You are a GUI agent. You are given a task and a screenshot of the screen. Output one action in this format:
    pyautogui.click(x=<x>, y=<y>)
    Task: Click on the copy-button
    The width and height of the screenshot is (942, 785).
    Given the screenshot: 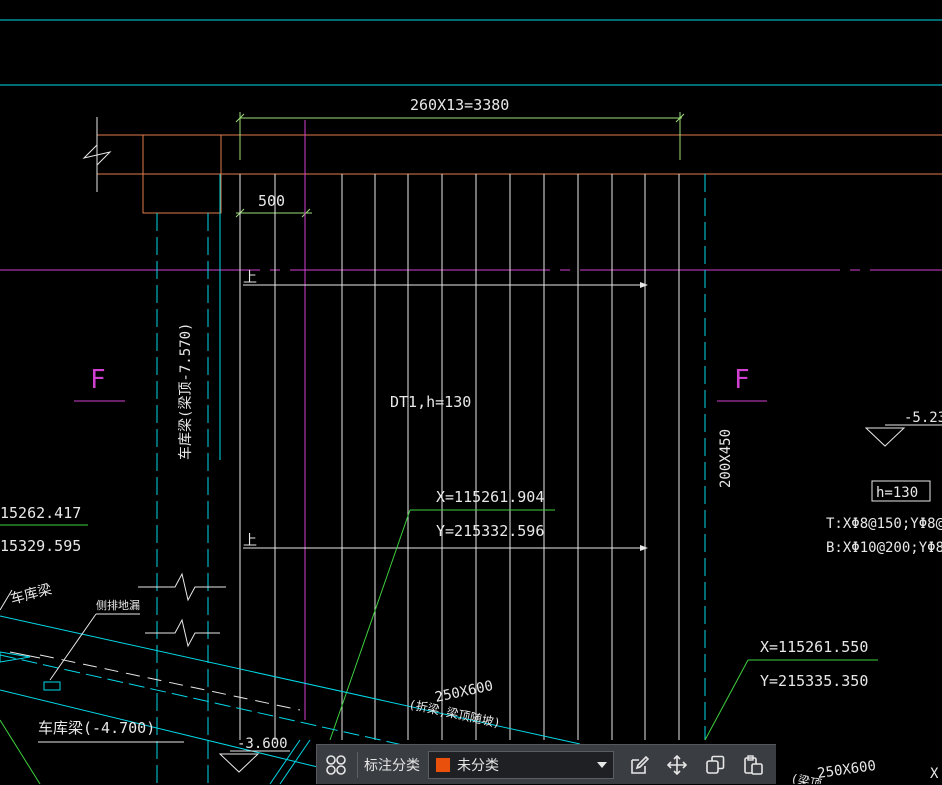 What is the action you would take?
    pyautogui.click(x=715, y=765)
    